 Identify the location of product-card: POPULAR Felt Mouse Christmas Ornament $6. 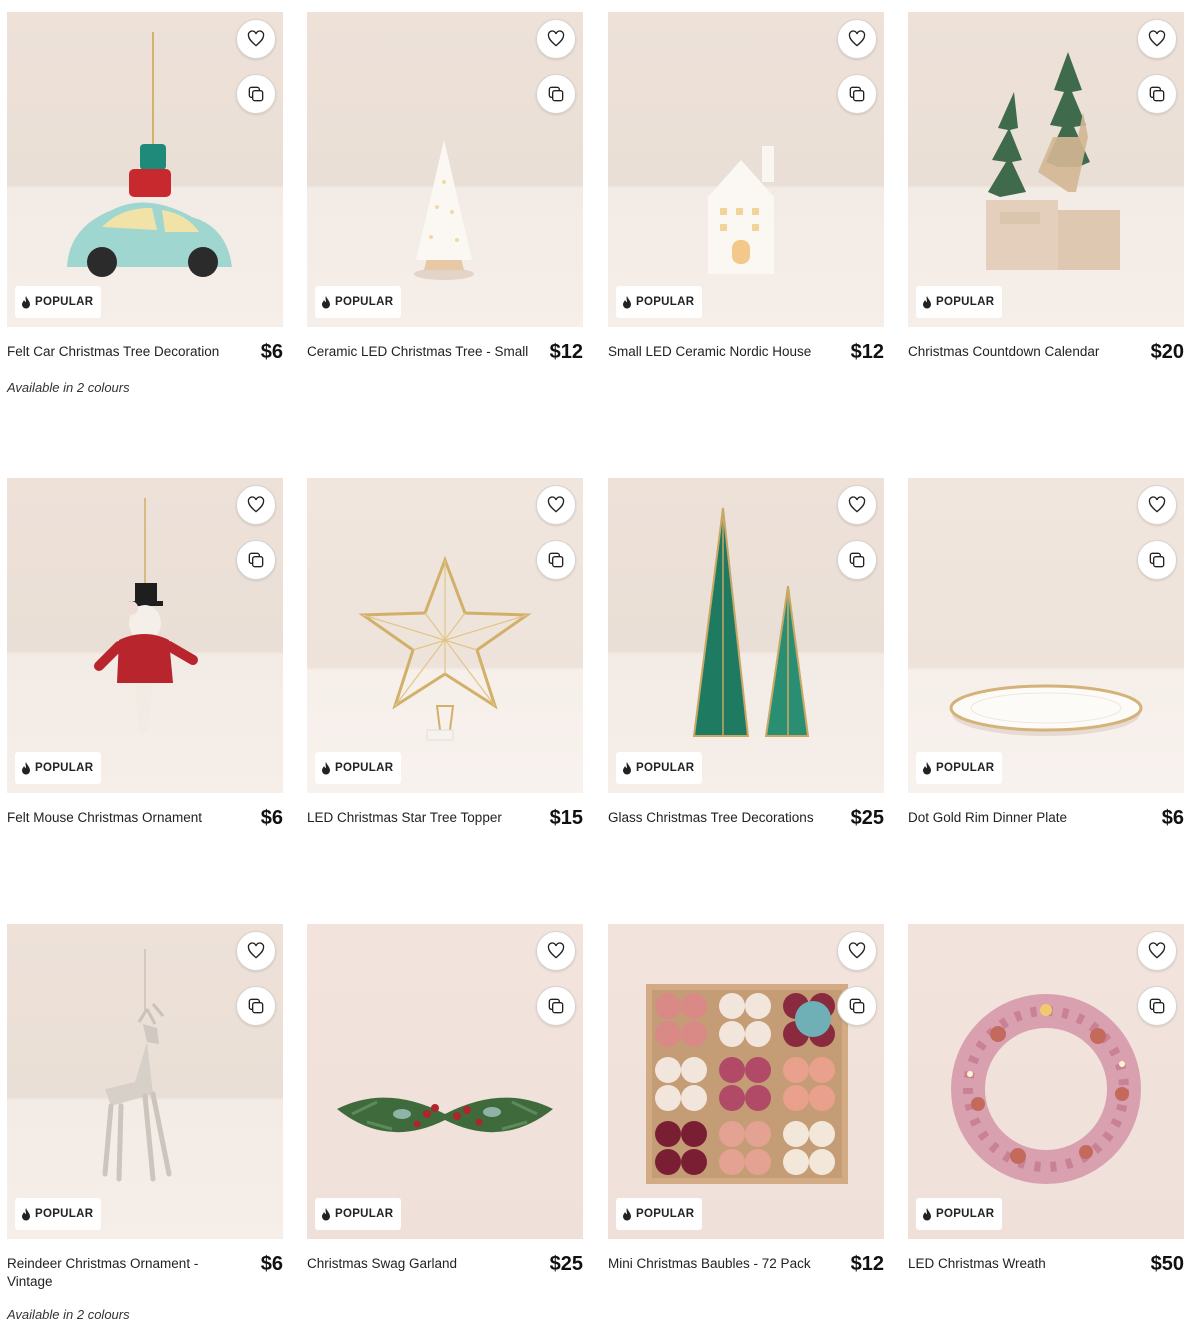
(145, 653).